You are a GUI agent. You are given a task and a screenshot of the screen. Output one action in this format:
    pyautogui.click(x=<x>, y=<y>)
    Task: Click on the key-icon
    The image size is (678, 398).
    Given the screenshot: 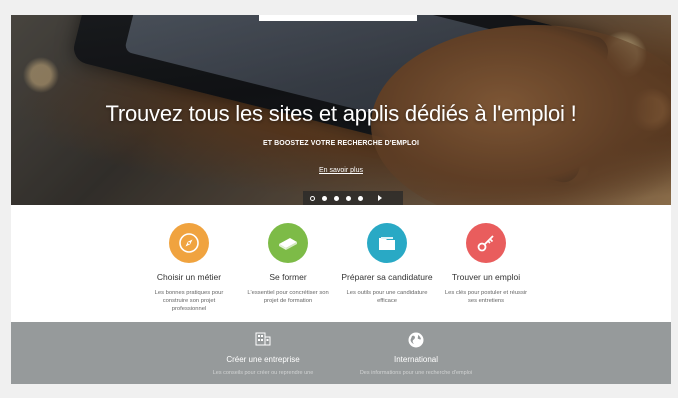 What is the action you would take?
    pyautogui.click(x=486, y=243)
    